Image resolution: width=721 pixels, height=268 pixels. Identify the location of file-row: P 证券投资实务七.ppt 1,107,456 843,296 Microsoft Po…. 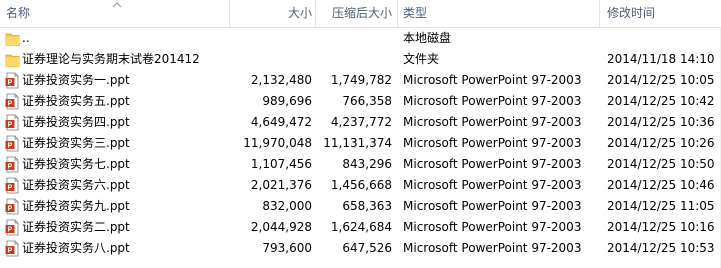
(360, 164).